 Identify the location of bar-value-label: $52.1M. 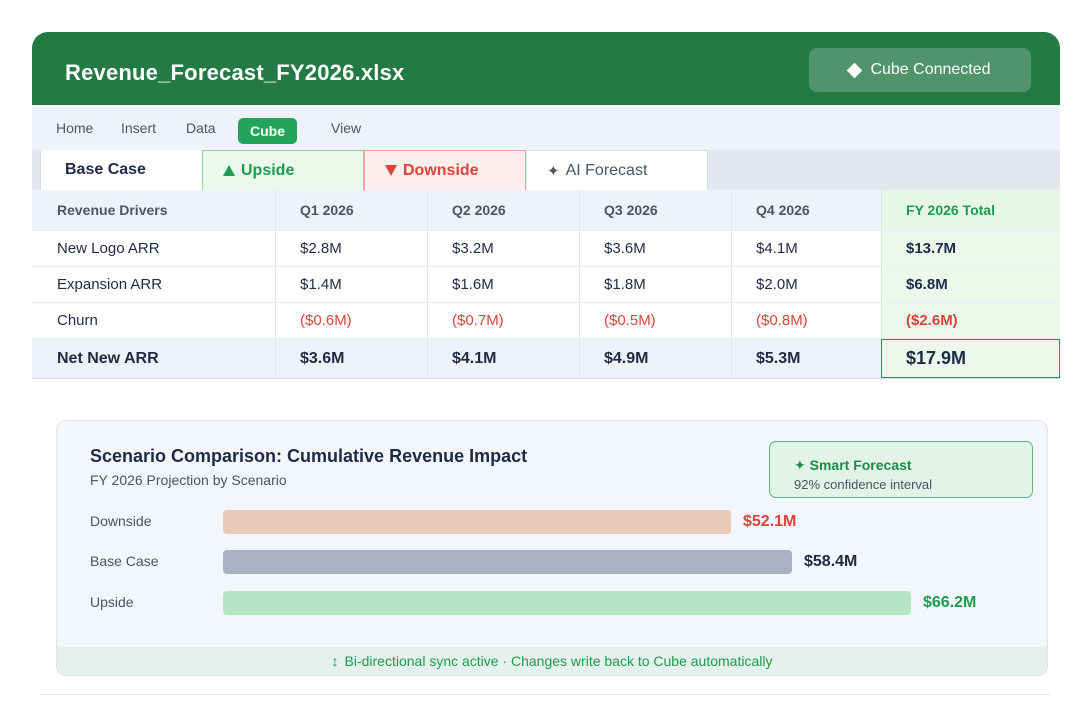
(770, 521).